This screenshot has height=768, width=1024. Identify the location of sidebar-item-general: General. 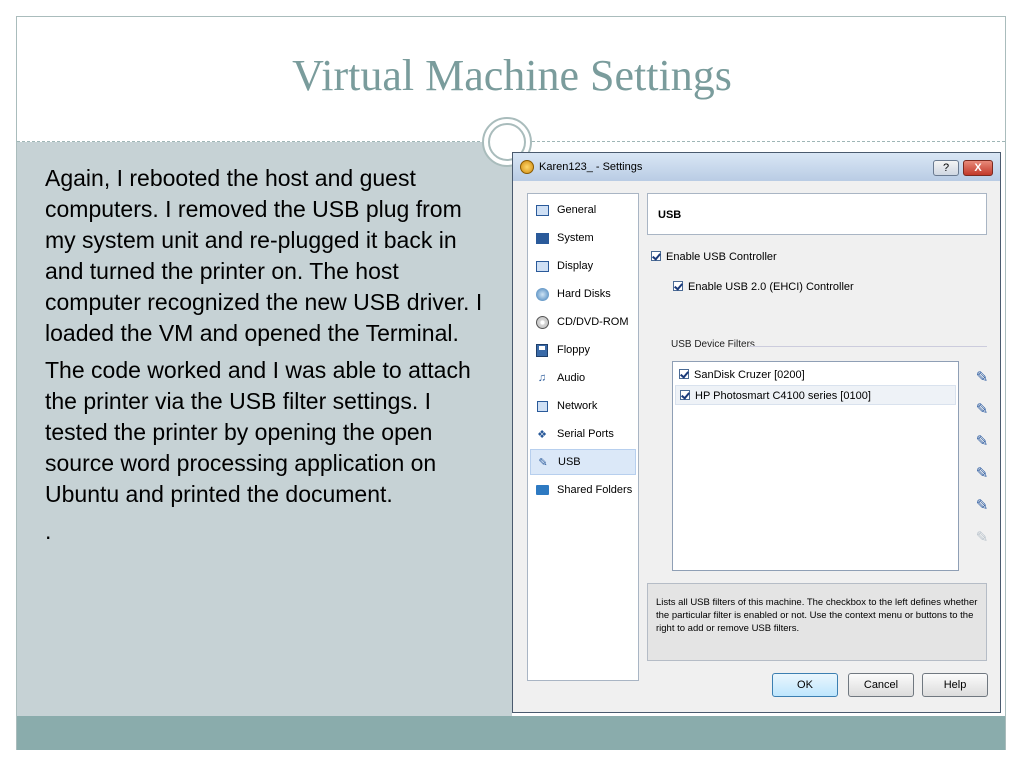
(583, 210).